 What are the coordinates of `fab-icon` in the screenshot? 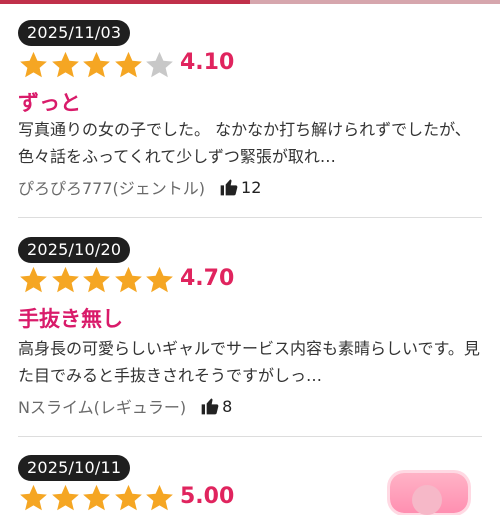 It's located at (427, 500).